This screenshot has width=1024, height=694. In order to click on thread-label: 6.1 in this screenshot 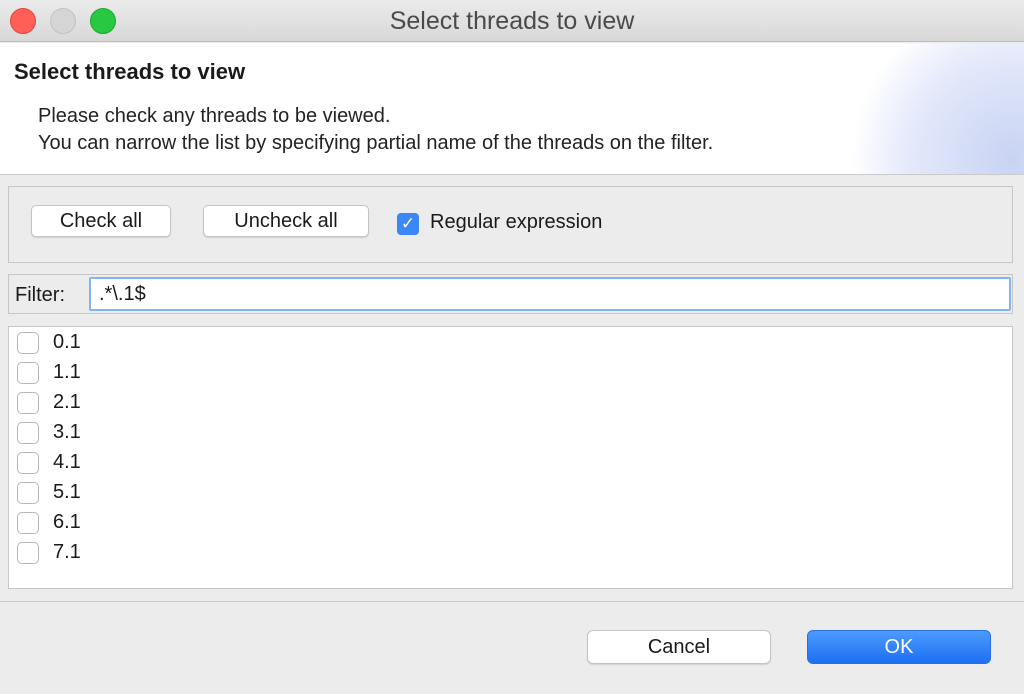, I will do `click(67, 522)`.